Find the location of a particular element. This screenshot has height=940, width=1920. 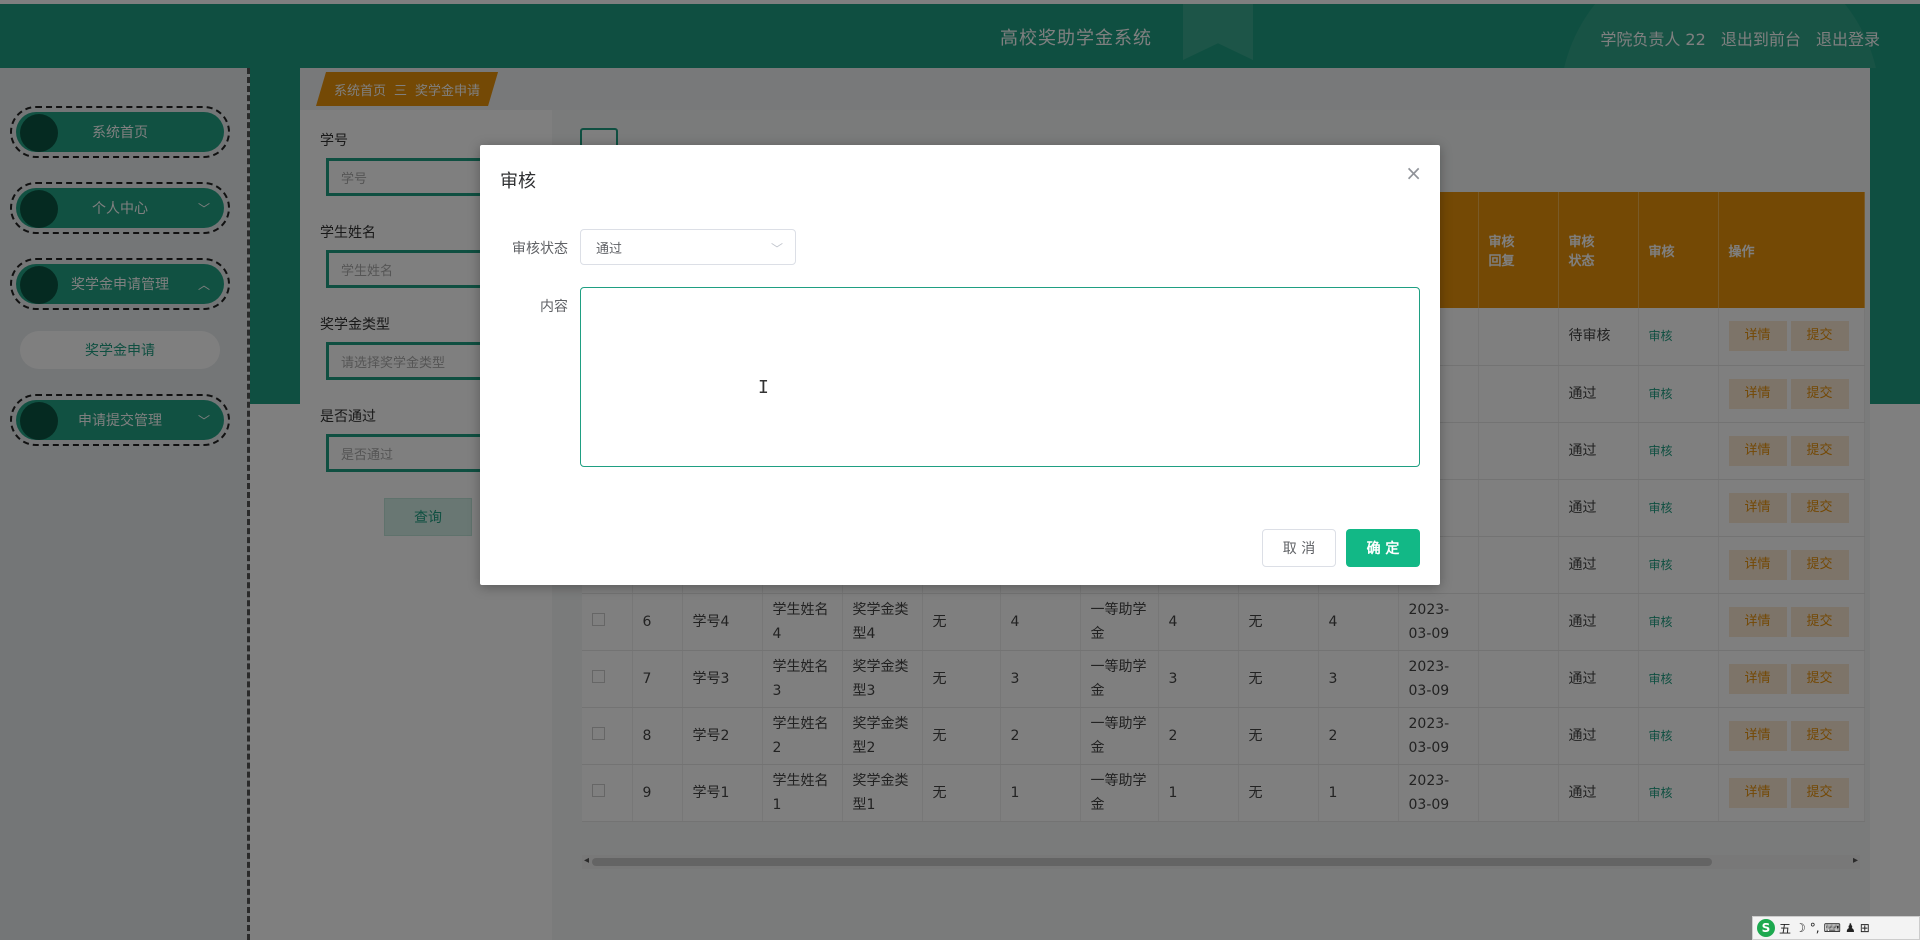

keyboard-icon: ⌨ is located at coordinates (1832, 928).